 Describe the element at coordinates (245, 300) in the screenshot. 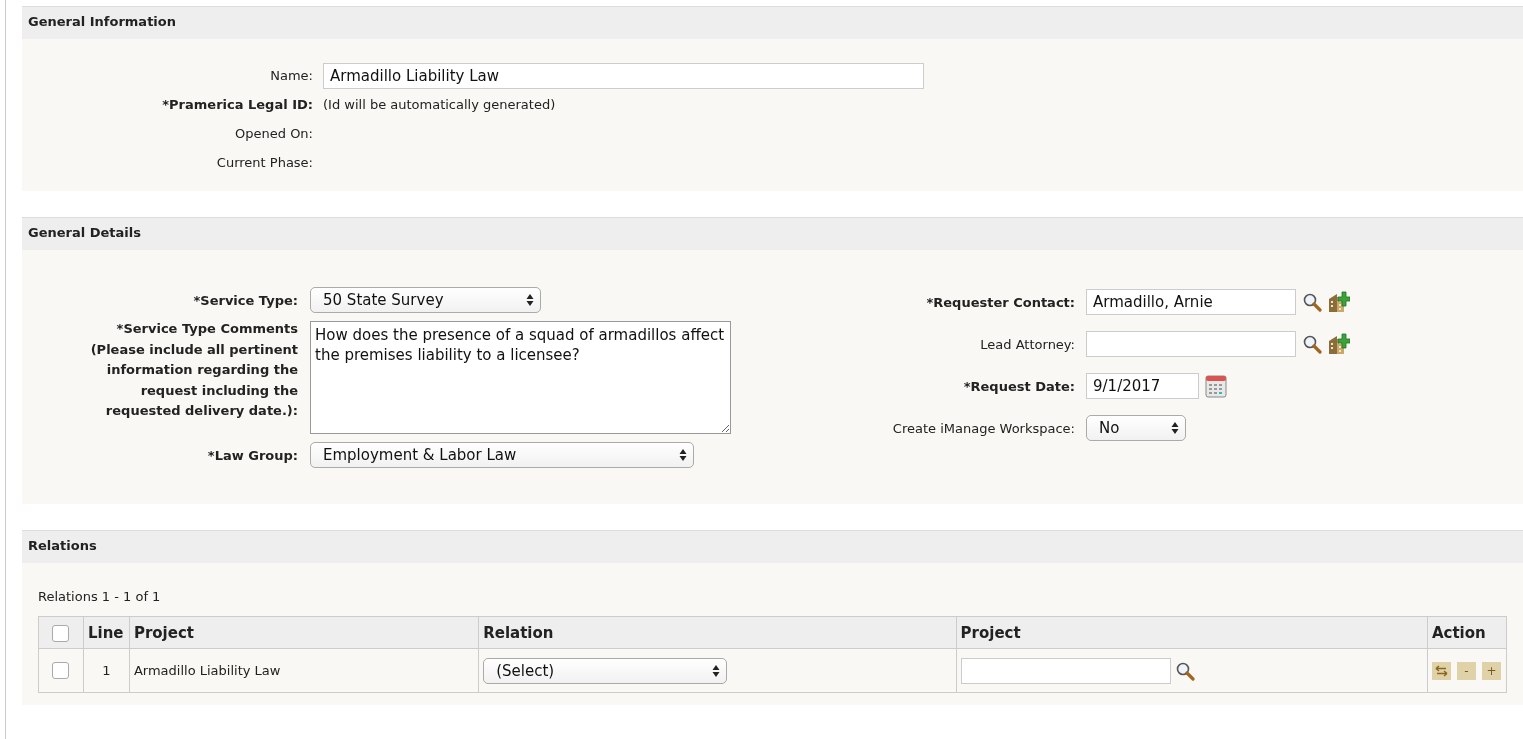

I see `field-label: *Service Type:` at that location.